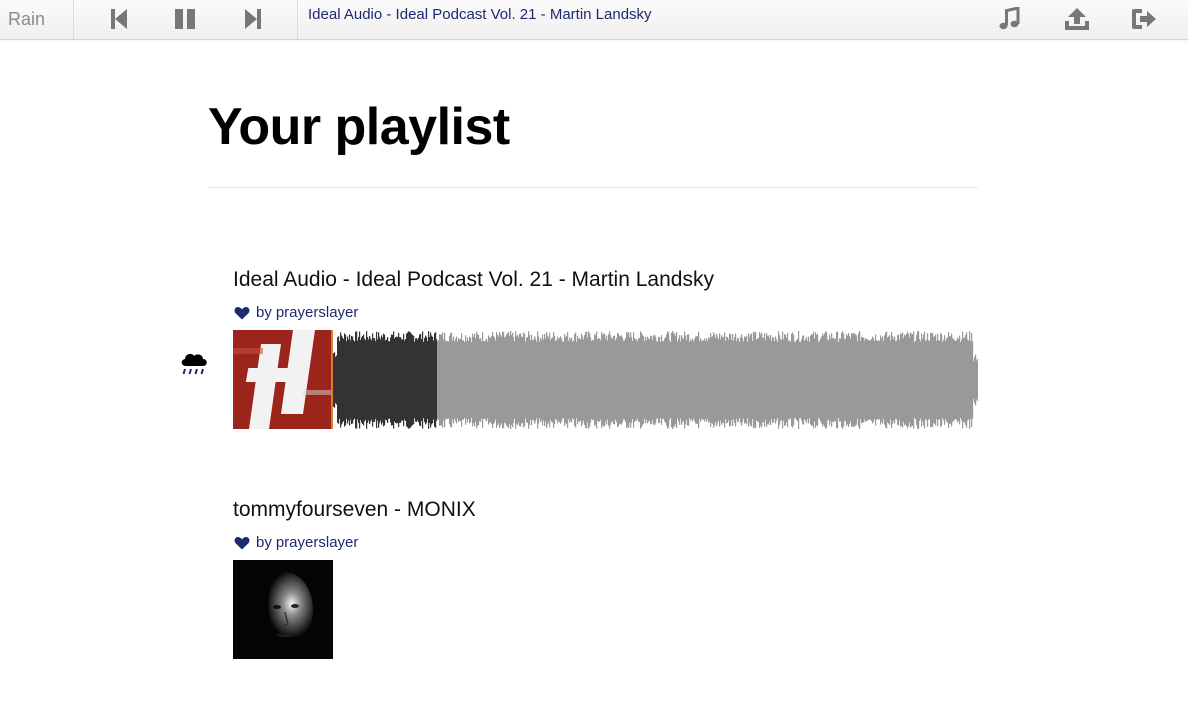  What do you see at coordinates (354, 510) in the screenshot?
I see `track-title: tommyfourseven - MONIX` at bounding box center [354, 510].